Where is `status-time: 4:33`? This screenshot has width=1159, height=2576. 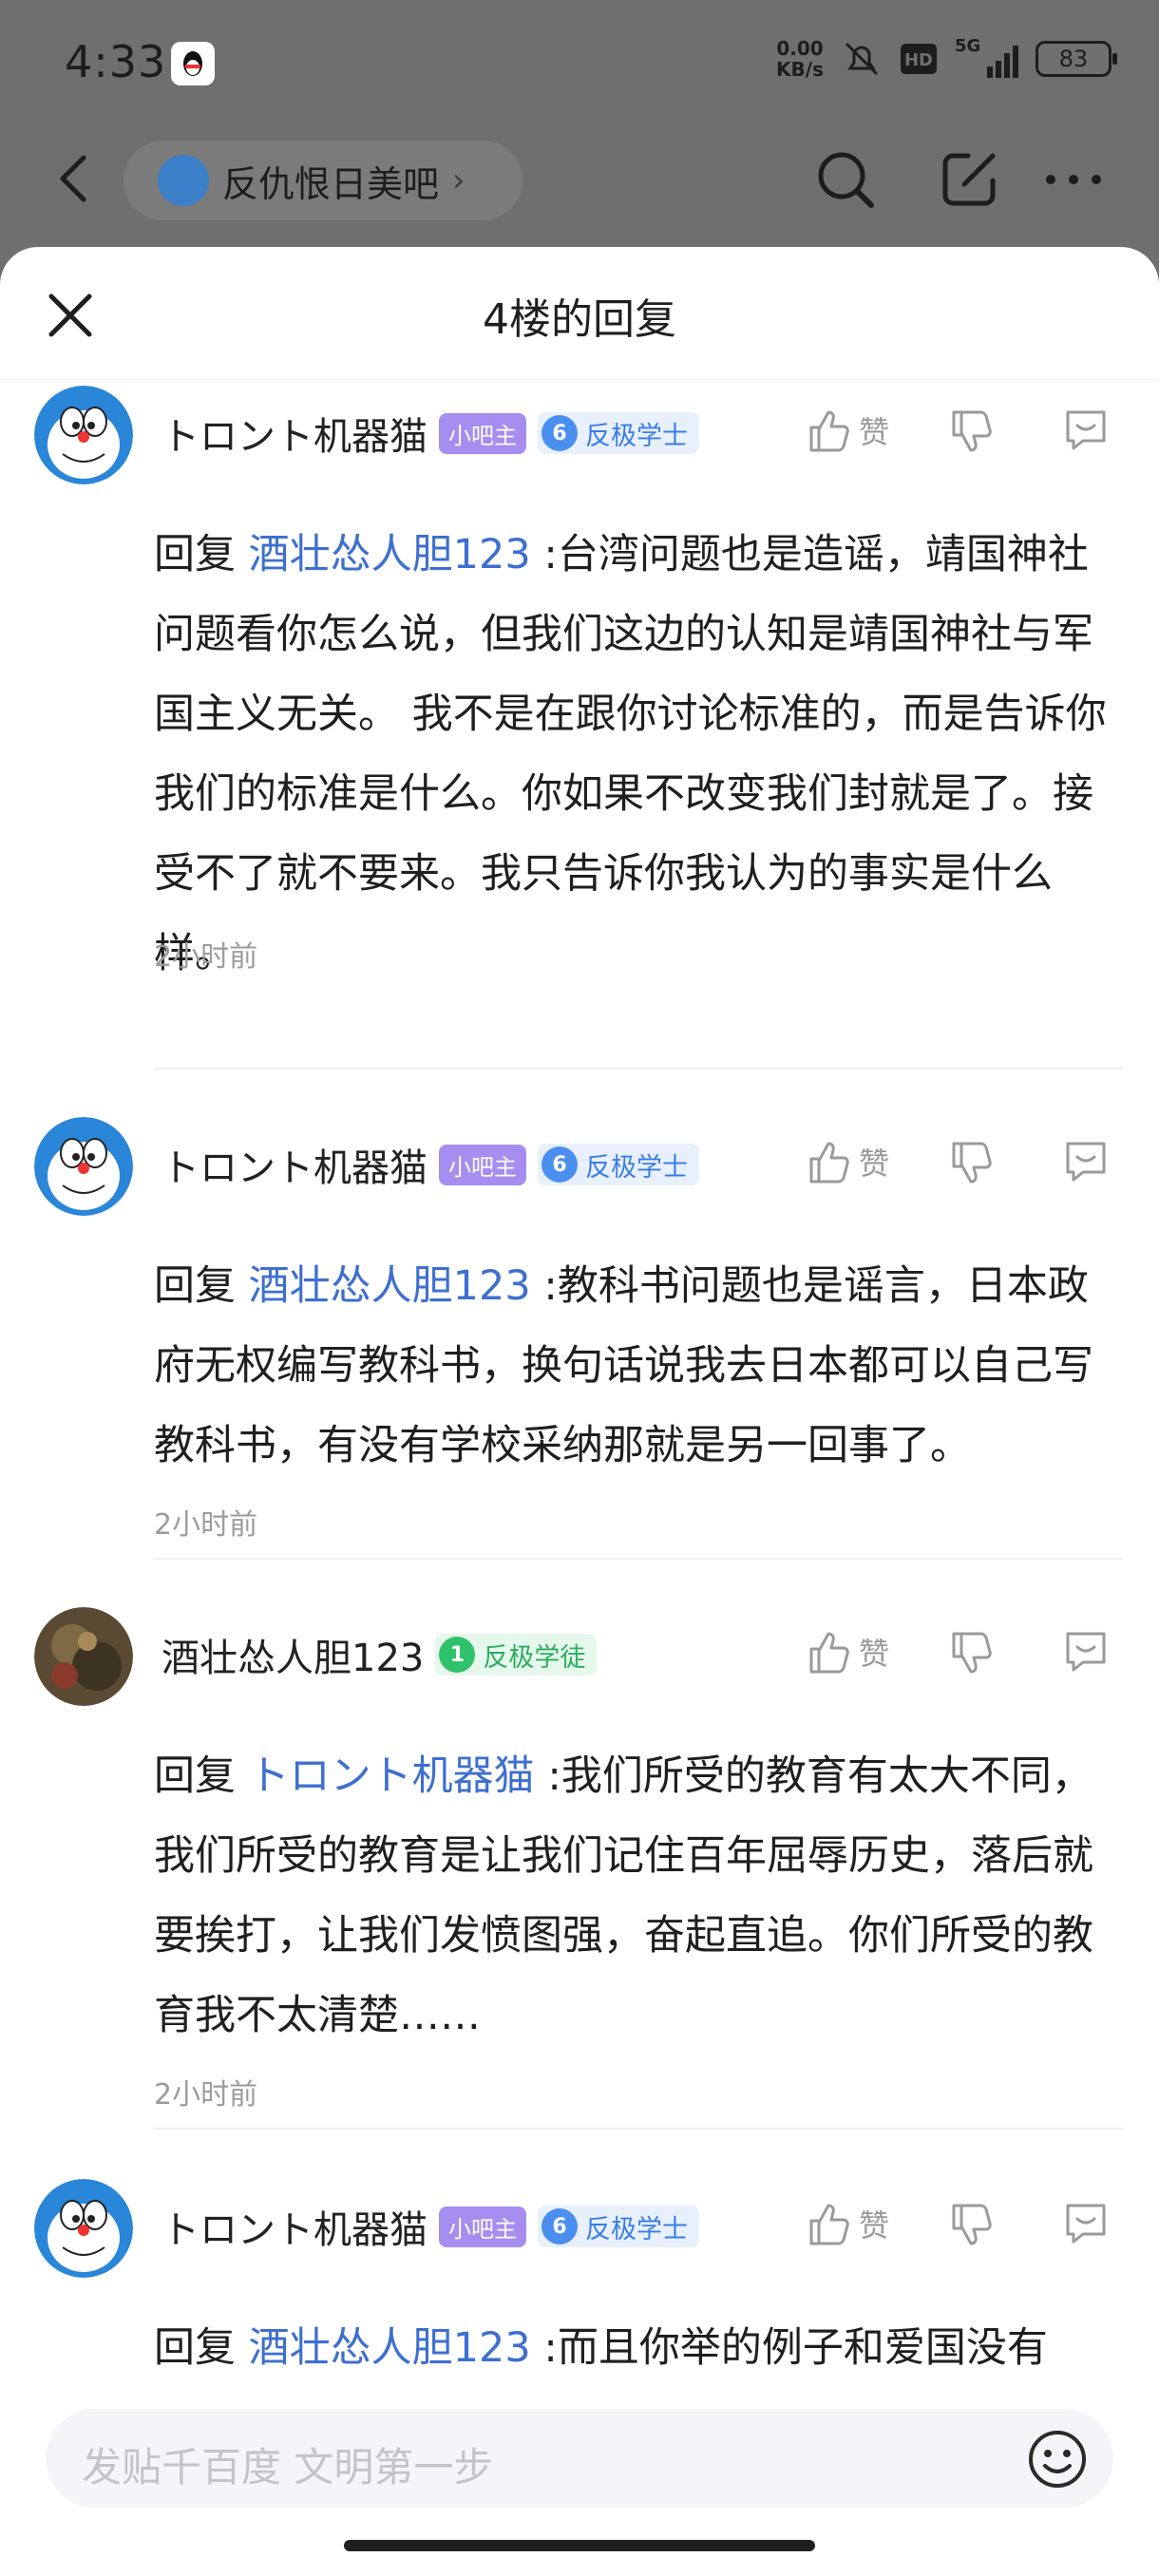
status-time: 4:33 is located at coordinates (116, 61).